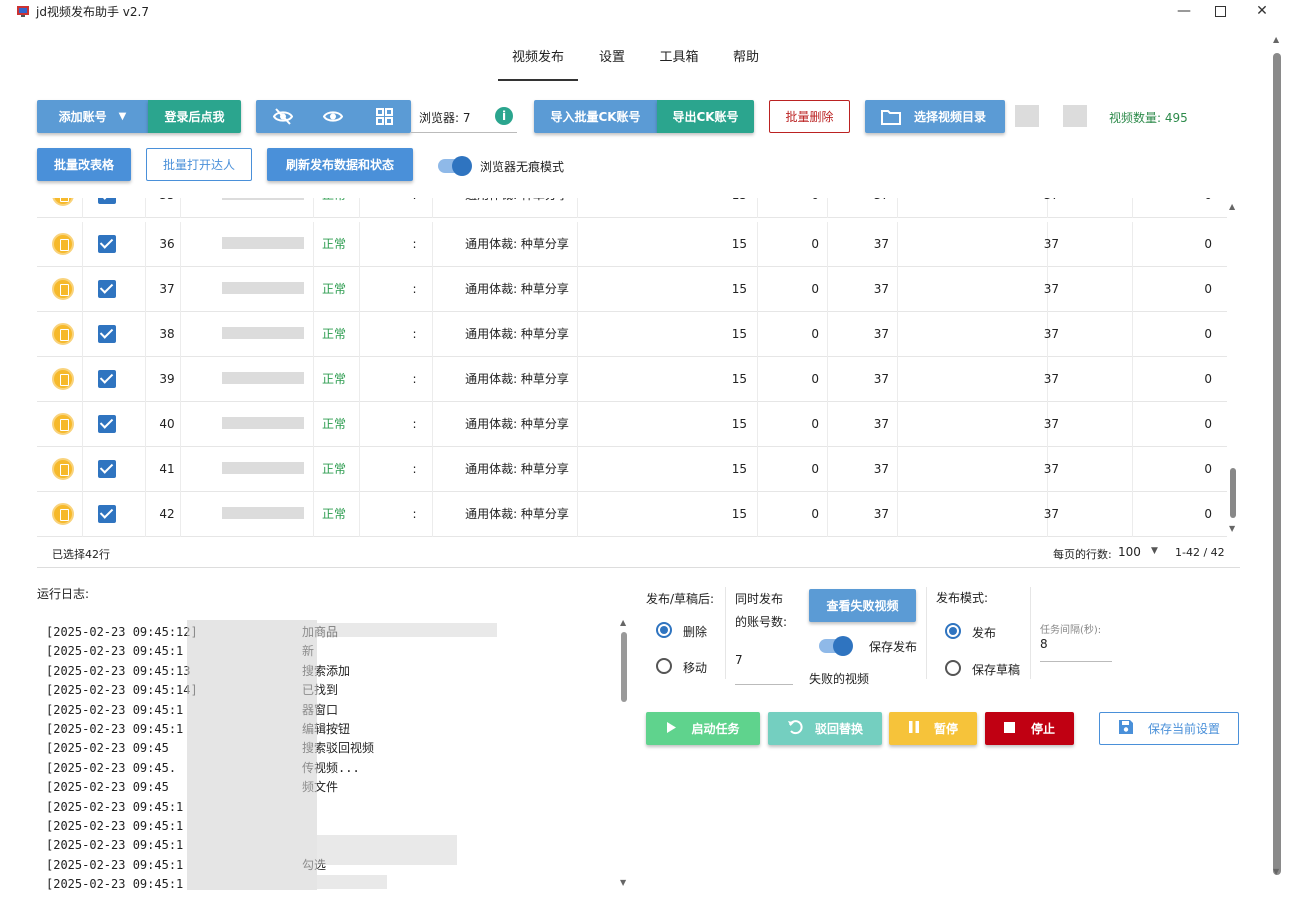 The height and width of the screenshot is (904, 1290). I want to click on table-row: 39 正常: 通用体裁: 种草分享 15 0 37 37 0, so click(632, 379).